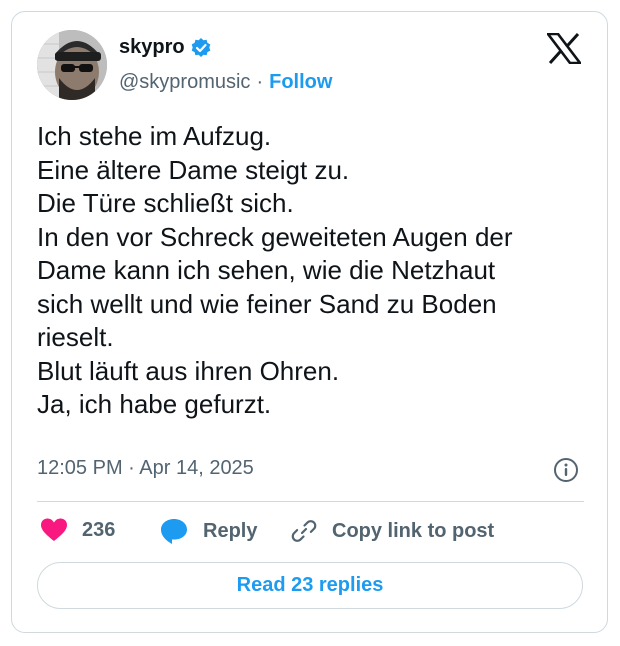 This screenshot has height=646, width=620. What do you see at coordinates (75, 337) in the screenshot?
I see `post-line: rieselt.` at bounding box center [75, 337].